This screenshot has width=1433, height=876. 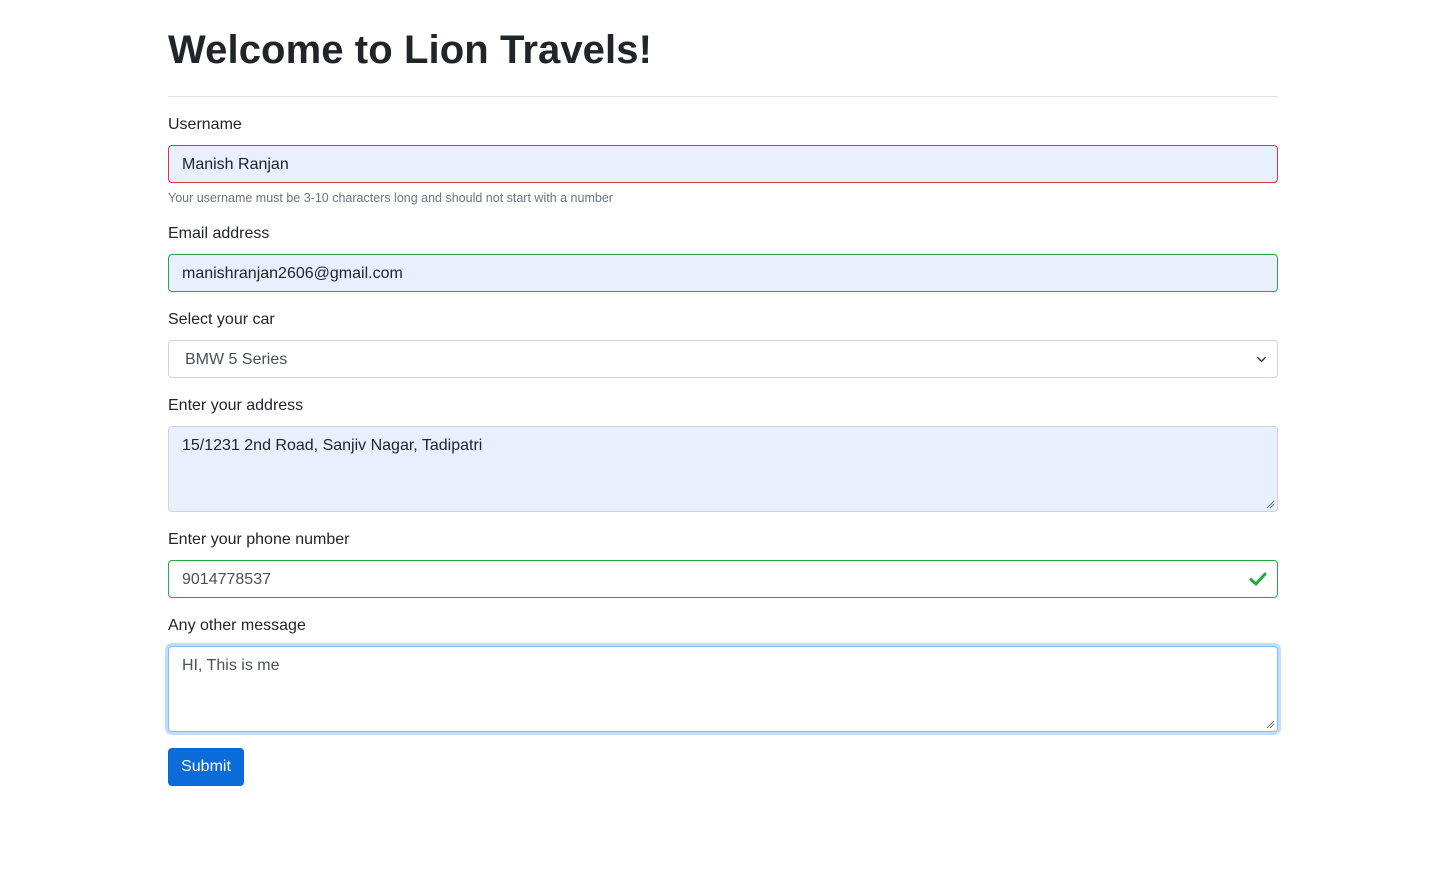 I want to click on title-divider, so click(x=723, y=96).